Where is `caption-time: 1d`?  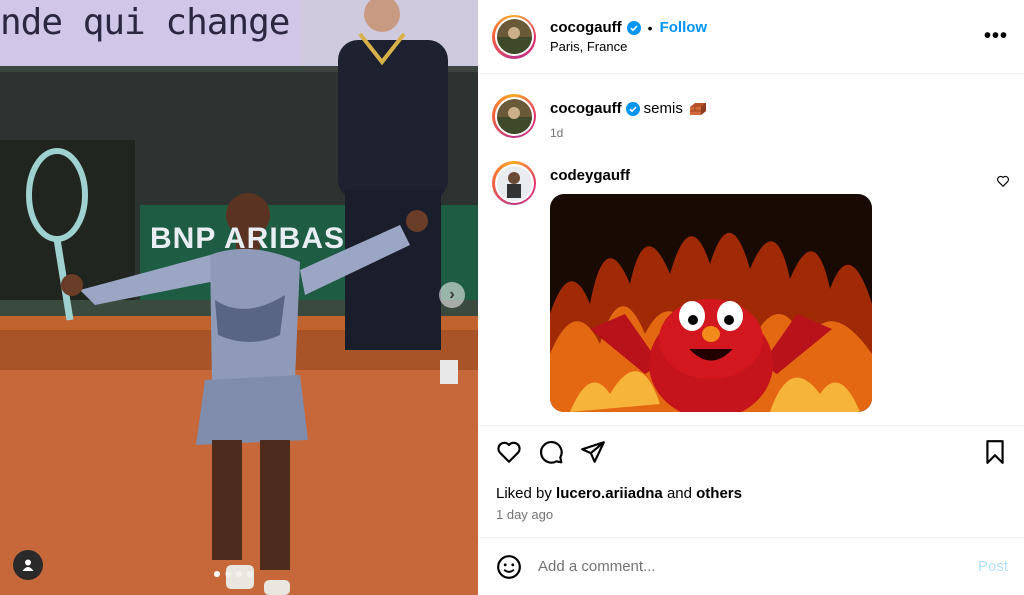 caption-time: 1d is located at coordinates (557, 133).